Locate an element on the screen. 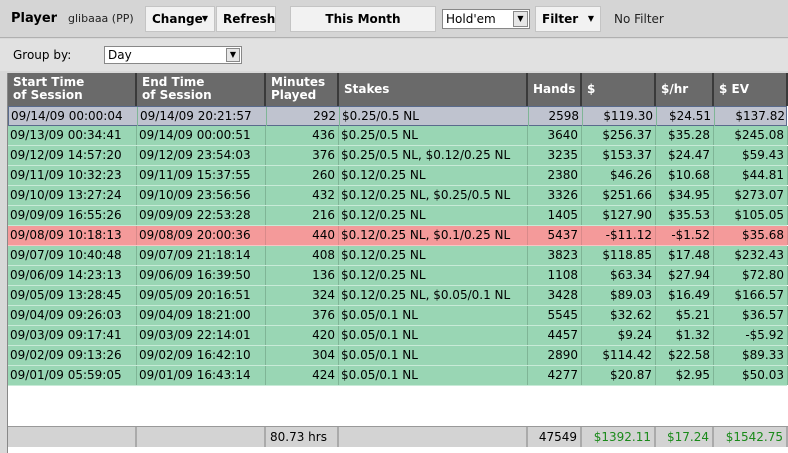 The image size is (788, 453). cell-start-time: 09/10/09 13:27:24 is located at coordinates (72, 195).